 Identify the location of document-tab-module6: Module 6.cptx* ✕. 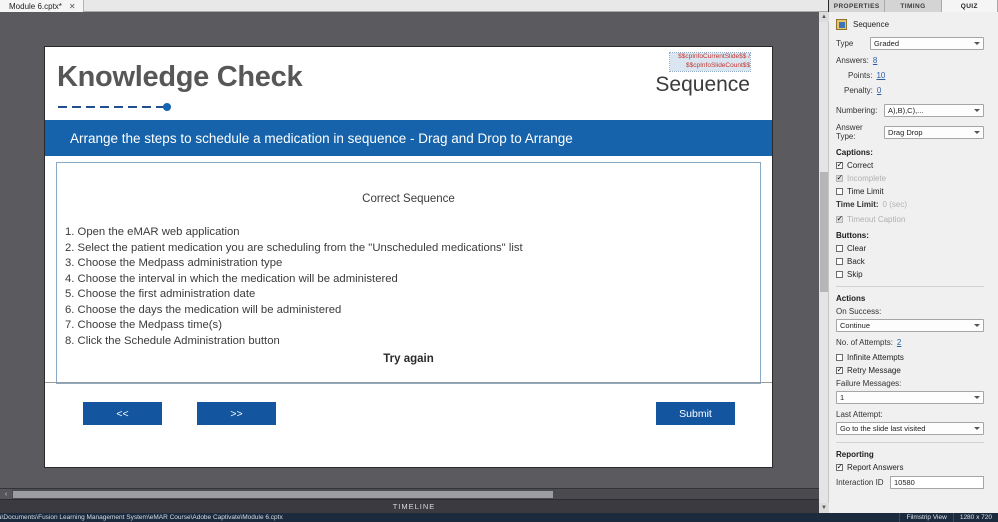
(42, 6).